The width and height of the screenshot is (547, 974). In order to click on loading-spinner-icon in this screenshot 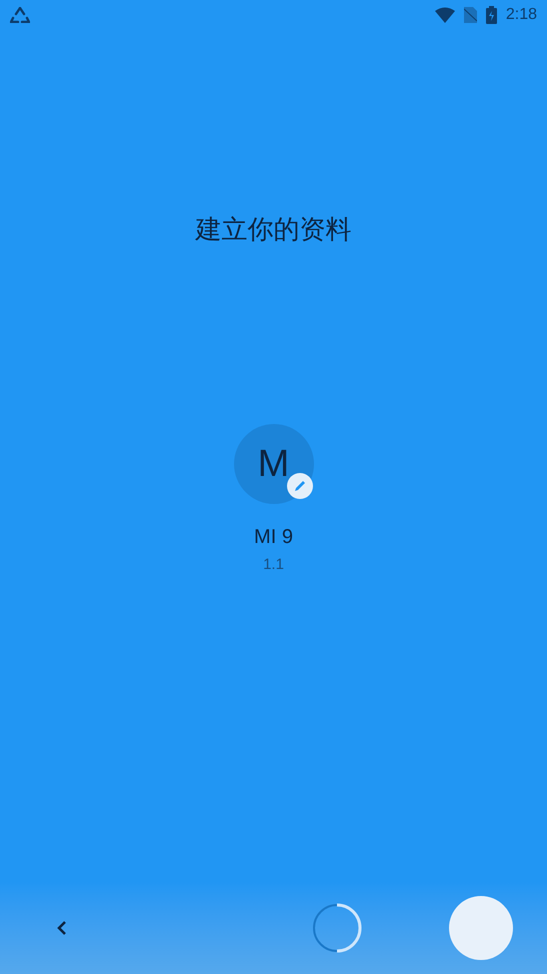, I will do `click(337, 928)`.